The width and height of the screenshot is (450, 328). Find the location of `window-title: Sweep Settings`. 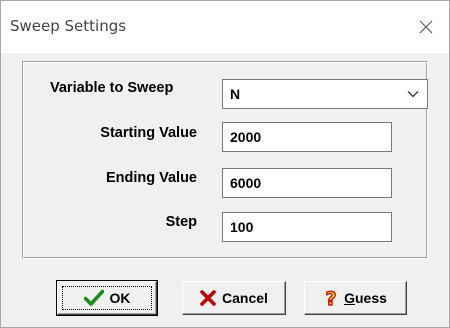

window-title: Sweep Settings is located at coordinates (68, 26).